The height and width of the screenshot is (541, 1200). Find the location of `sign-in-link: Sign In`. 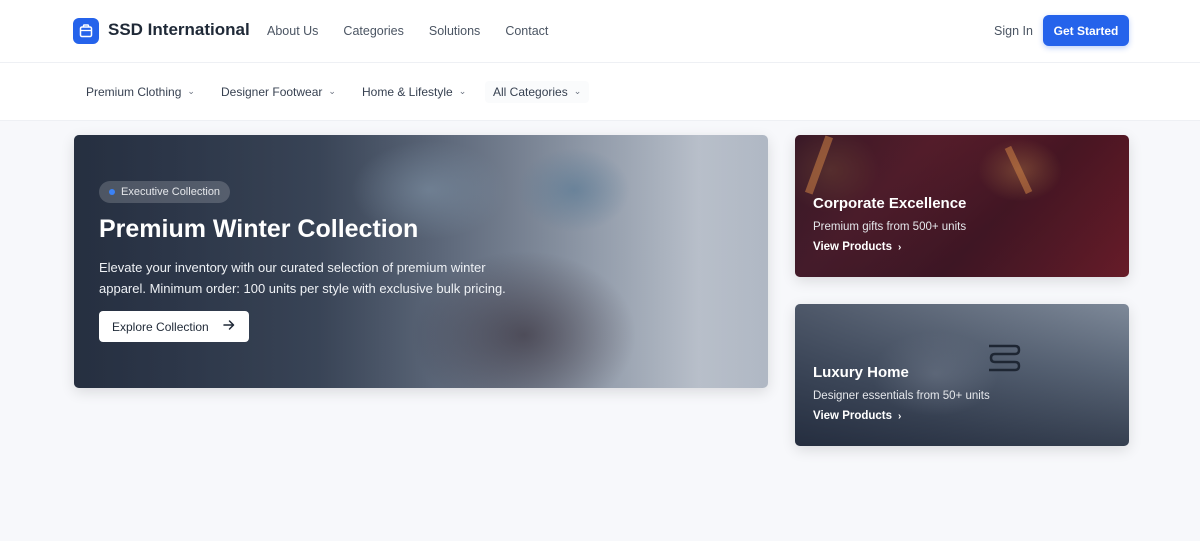

sign-in-link: Sign In is located at coordinates (1013, 31).